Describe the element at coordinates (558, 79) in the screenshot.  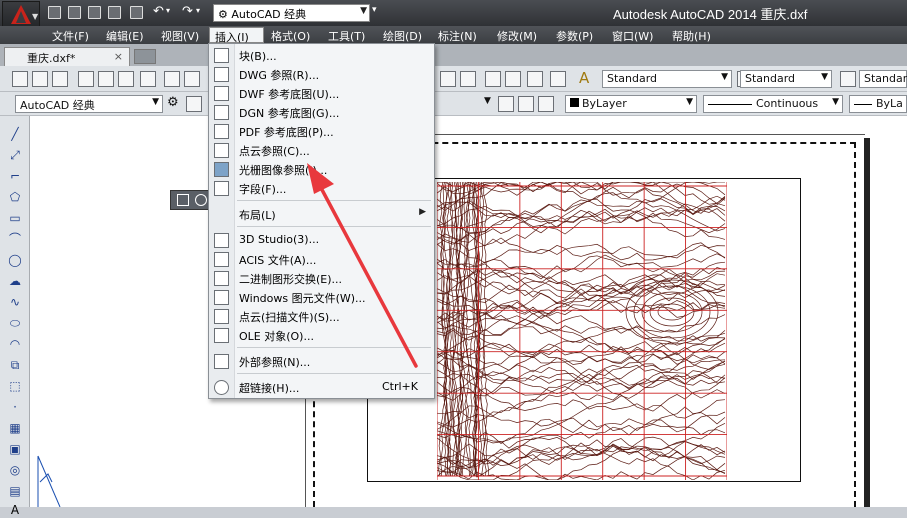
I see `help-icon` at that location.